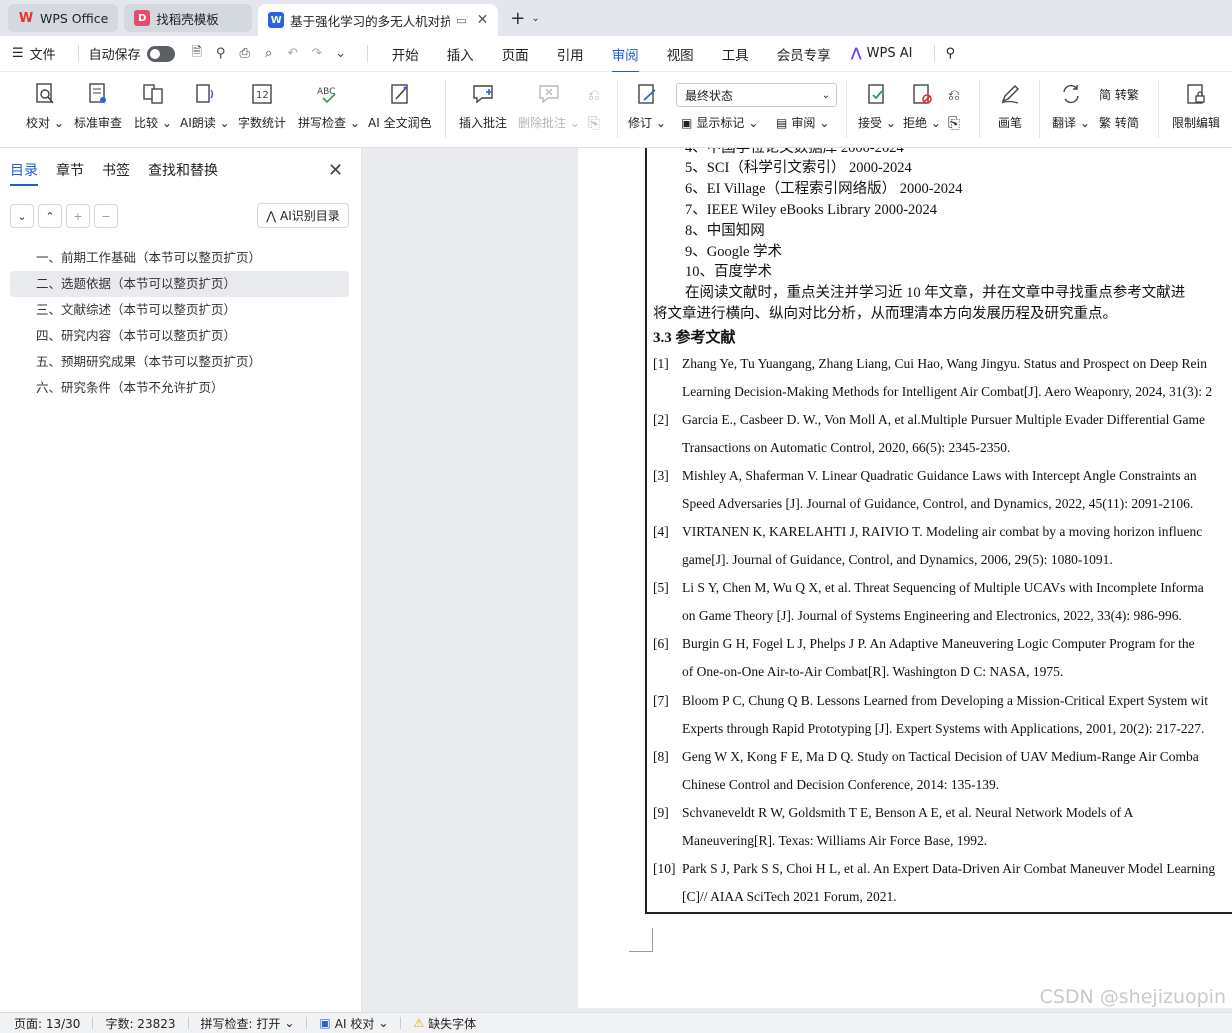 The image size is (1232, 1033). I want to click on proofread-label: 校对 ⌄, so click(45, 123).